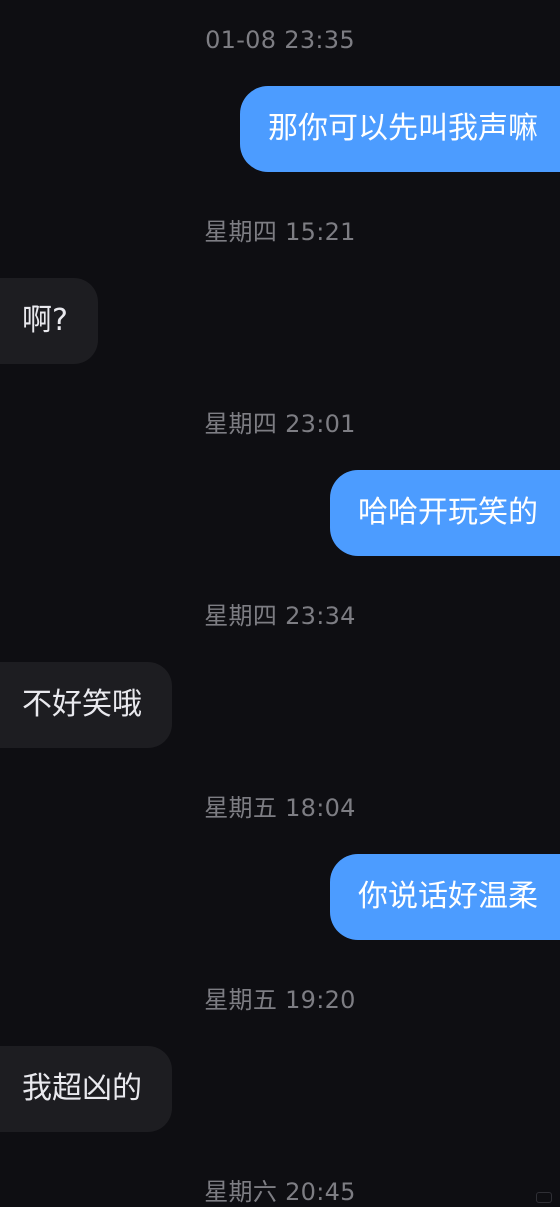  What do you see at coordinates (280, 40) in the screenshot?
I see `timestamp: 01-08 23:35` at bounding box center [280, 40].